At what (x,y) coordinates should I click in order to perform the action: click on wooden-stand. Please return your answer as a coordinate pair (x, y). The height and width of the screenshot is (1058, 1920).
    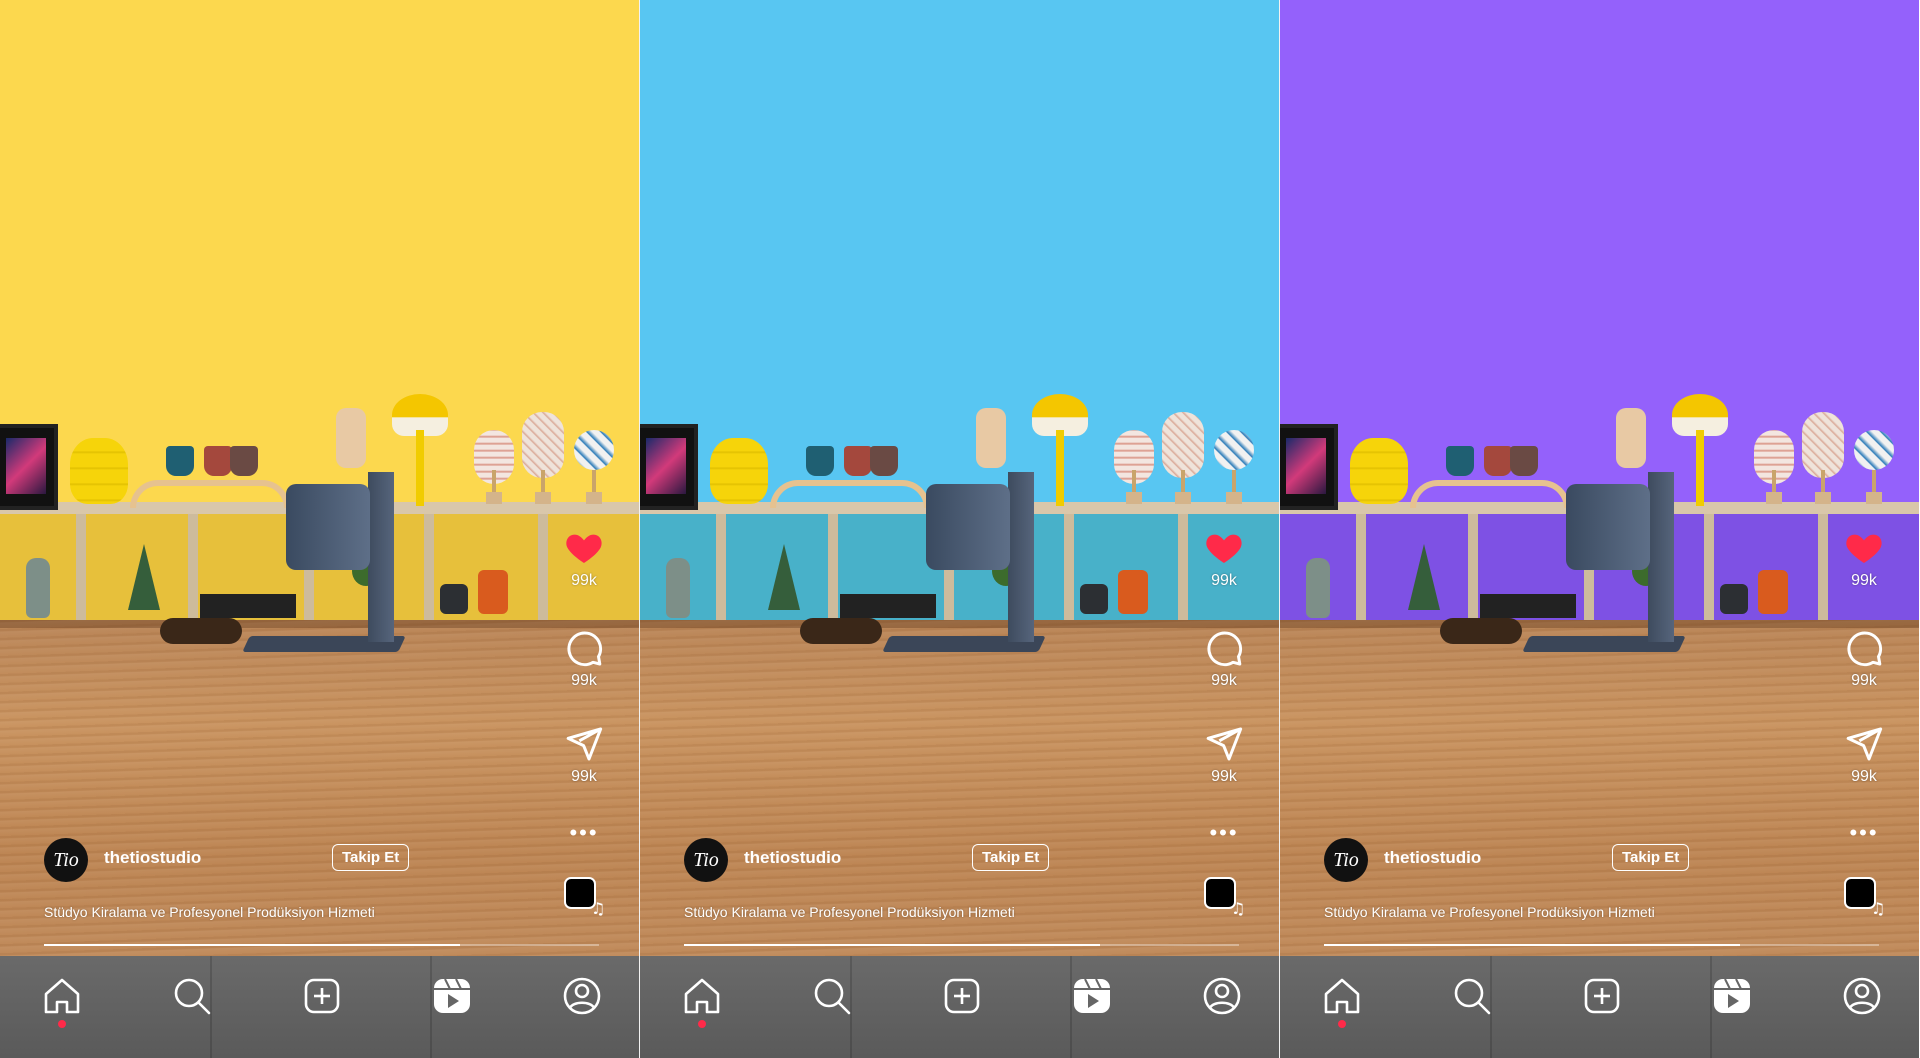
    Looking at the image, I should click on (1490, 494).